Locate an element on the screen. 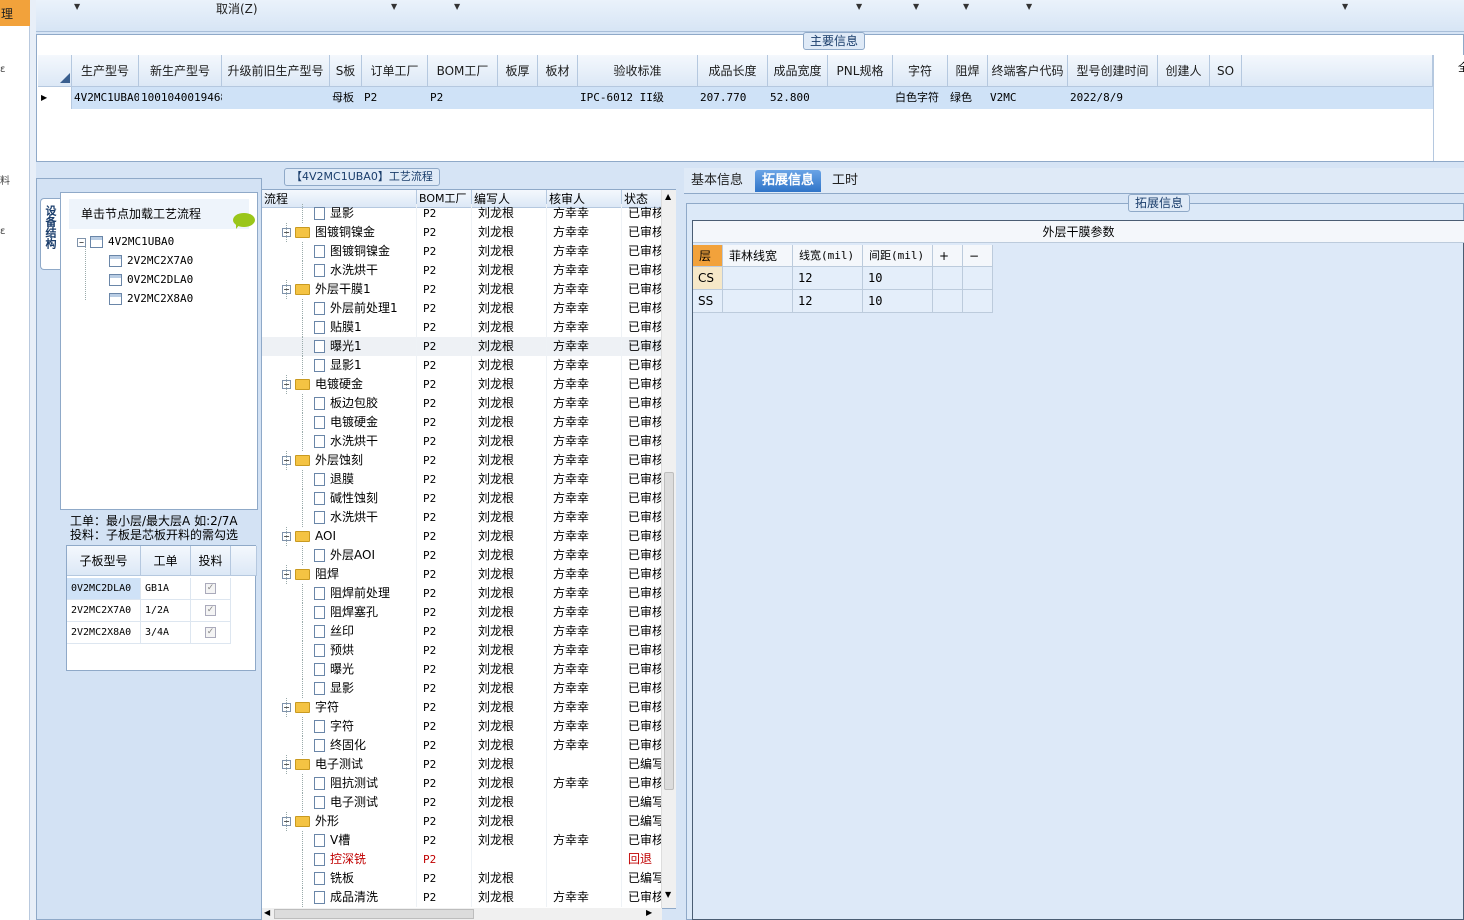 This screenshot has width=1464, height=920. scroll-thumb is located at coordinates (374, 914).